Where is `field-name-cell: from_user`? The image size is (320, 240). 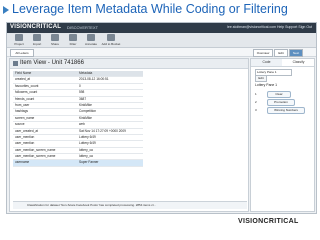 field-name-cell: from_user is located at coordinates (22, 104).